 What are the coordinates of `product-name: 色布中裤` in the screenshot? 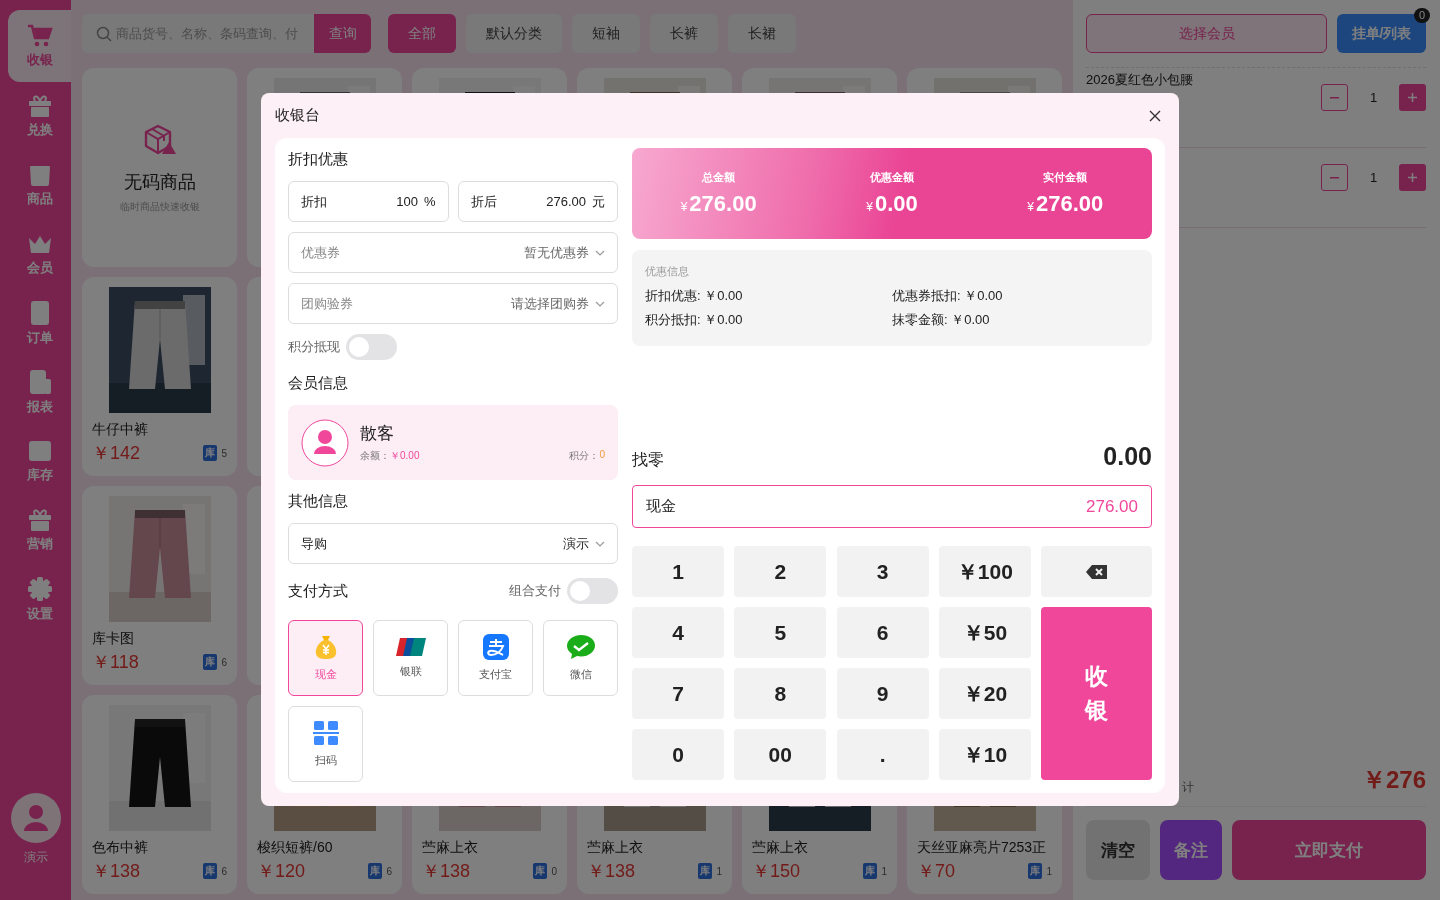 It's located at (120, 848).